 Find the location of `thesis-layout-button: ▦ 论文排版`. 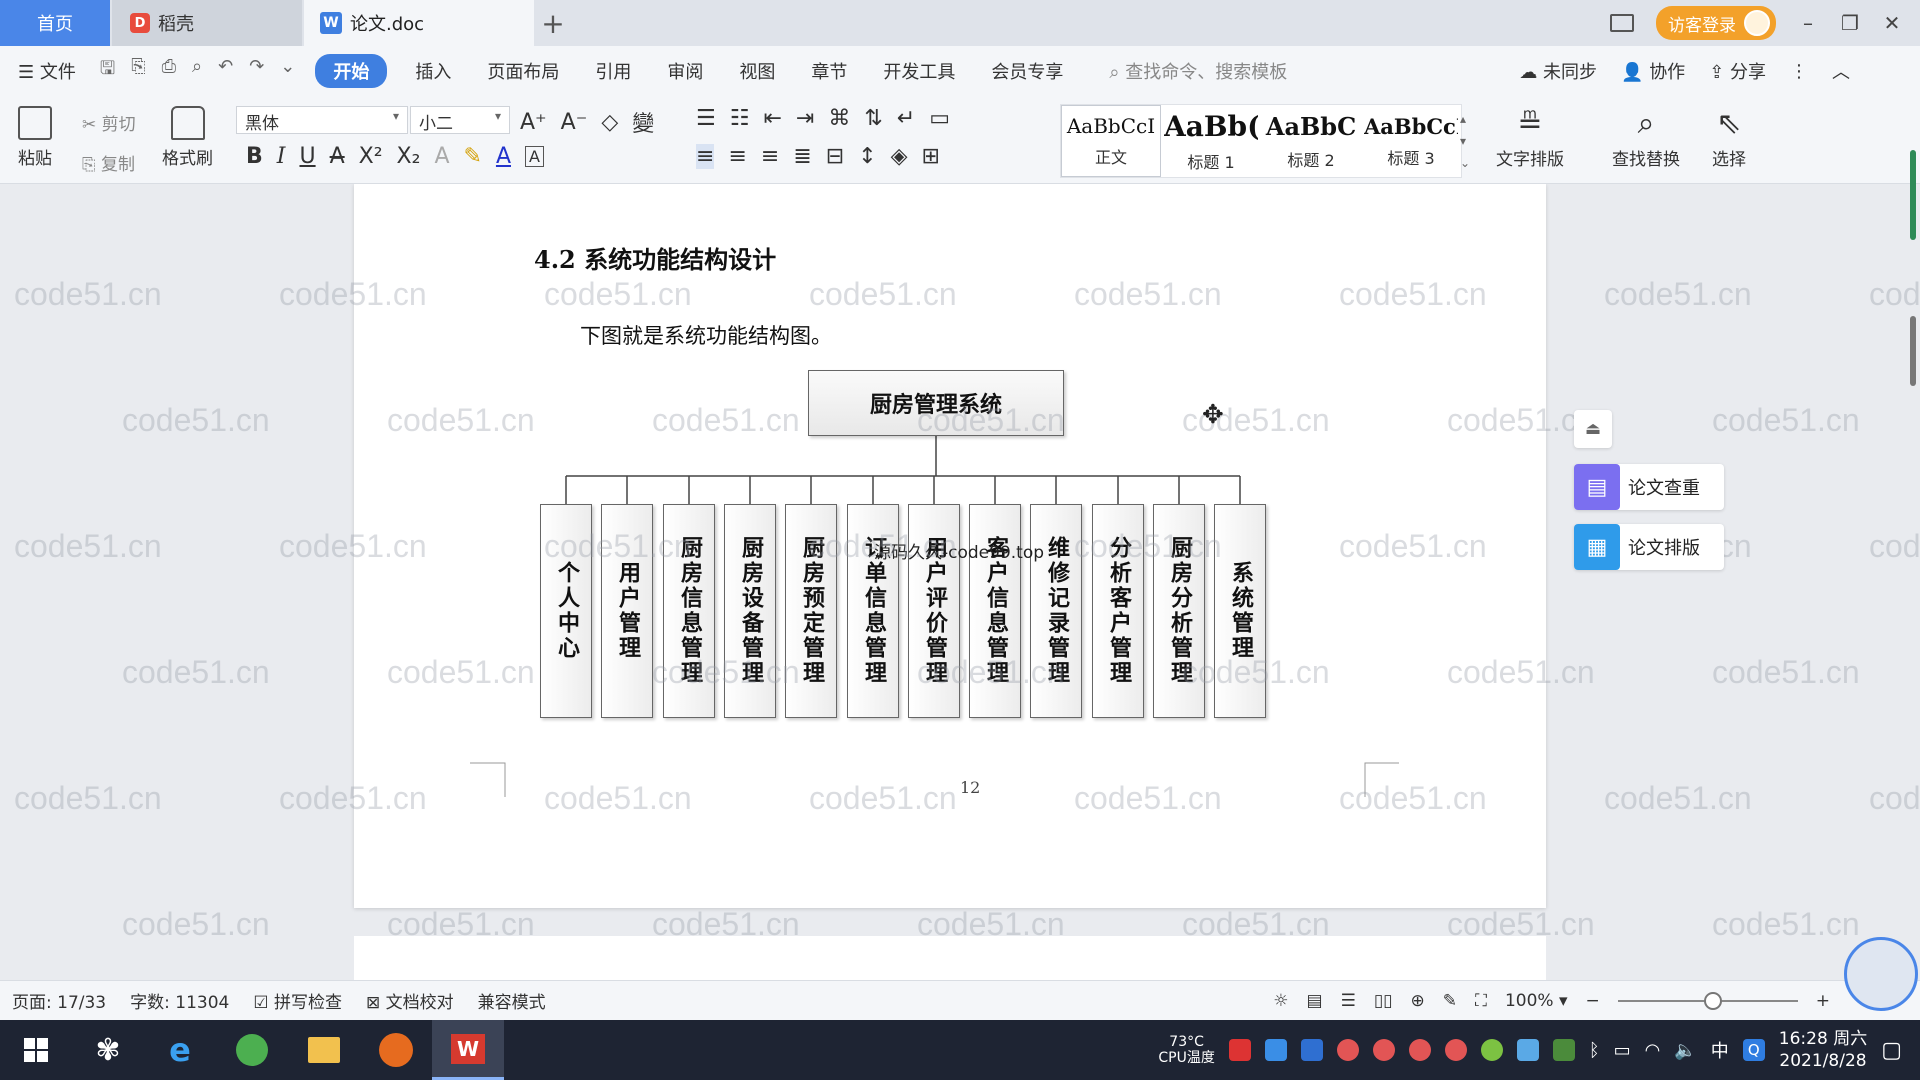

thesis-layout-button: ▦ 论文排版 is located at coordinates (1649, 547).